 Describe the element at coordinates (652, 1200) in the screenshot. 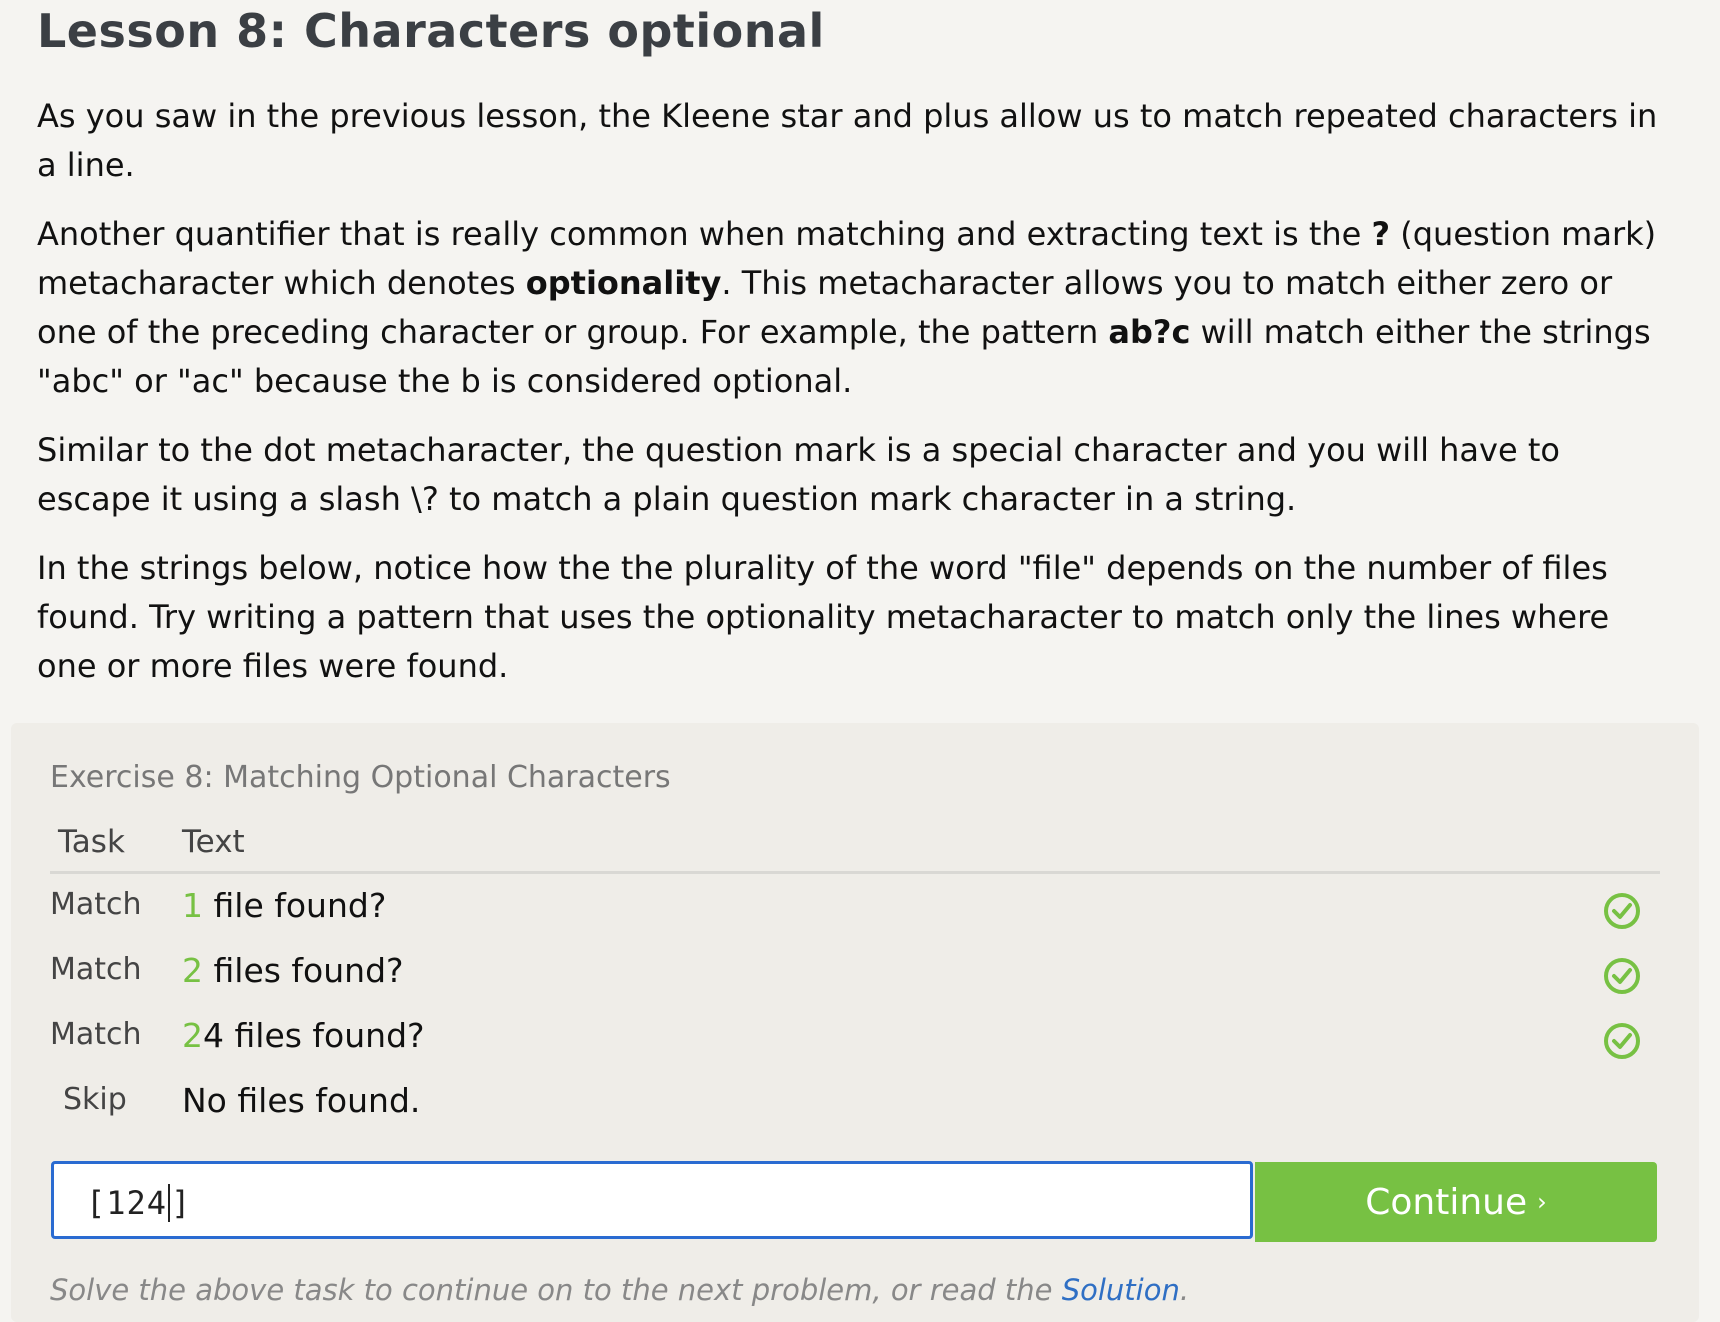

I see `regex-input: [124]` at that location.